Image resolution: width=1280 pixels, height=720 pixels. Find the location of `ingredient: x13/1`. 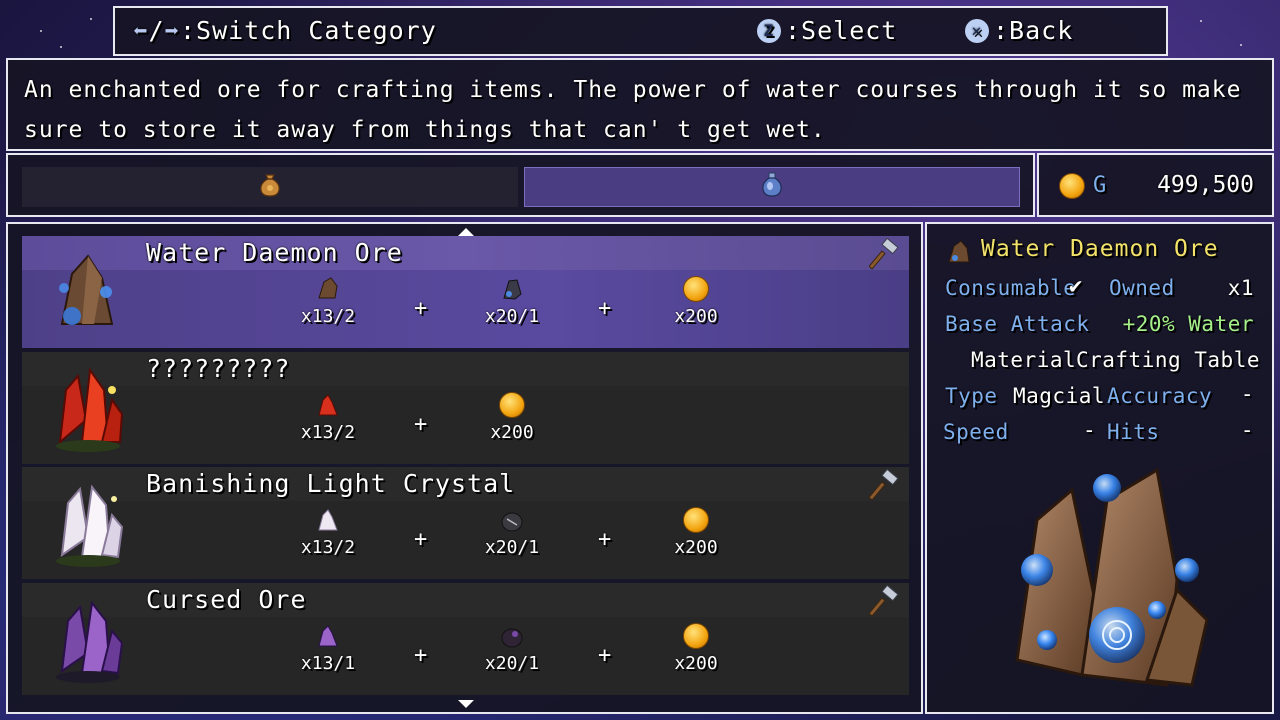

ingredient: x13/1 is located at coordinates (328, 648).